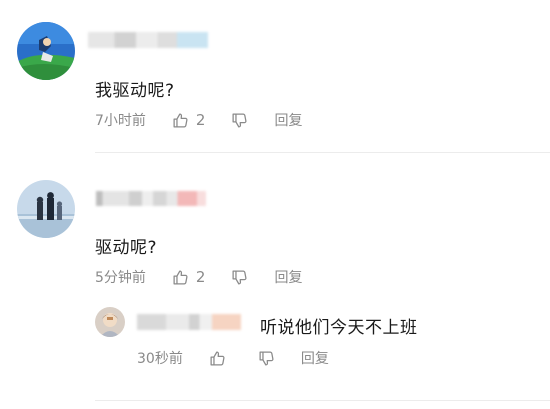 This screenshot has width=550, height=409. What do you see at coordinates (135, 91) in the screenshot?
I see `comment-text: 我驱动呢?` at bounding box center [135, 91].